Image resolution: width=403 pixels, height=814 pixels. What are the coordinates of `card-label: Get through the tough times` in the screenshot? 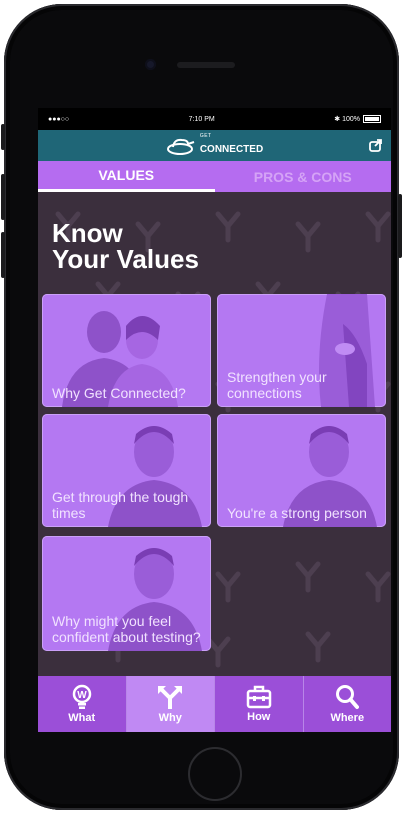 It's located at (120, 505).